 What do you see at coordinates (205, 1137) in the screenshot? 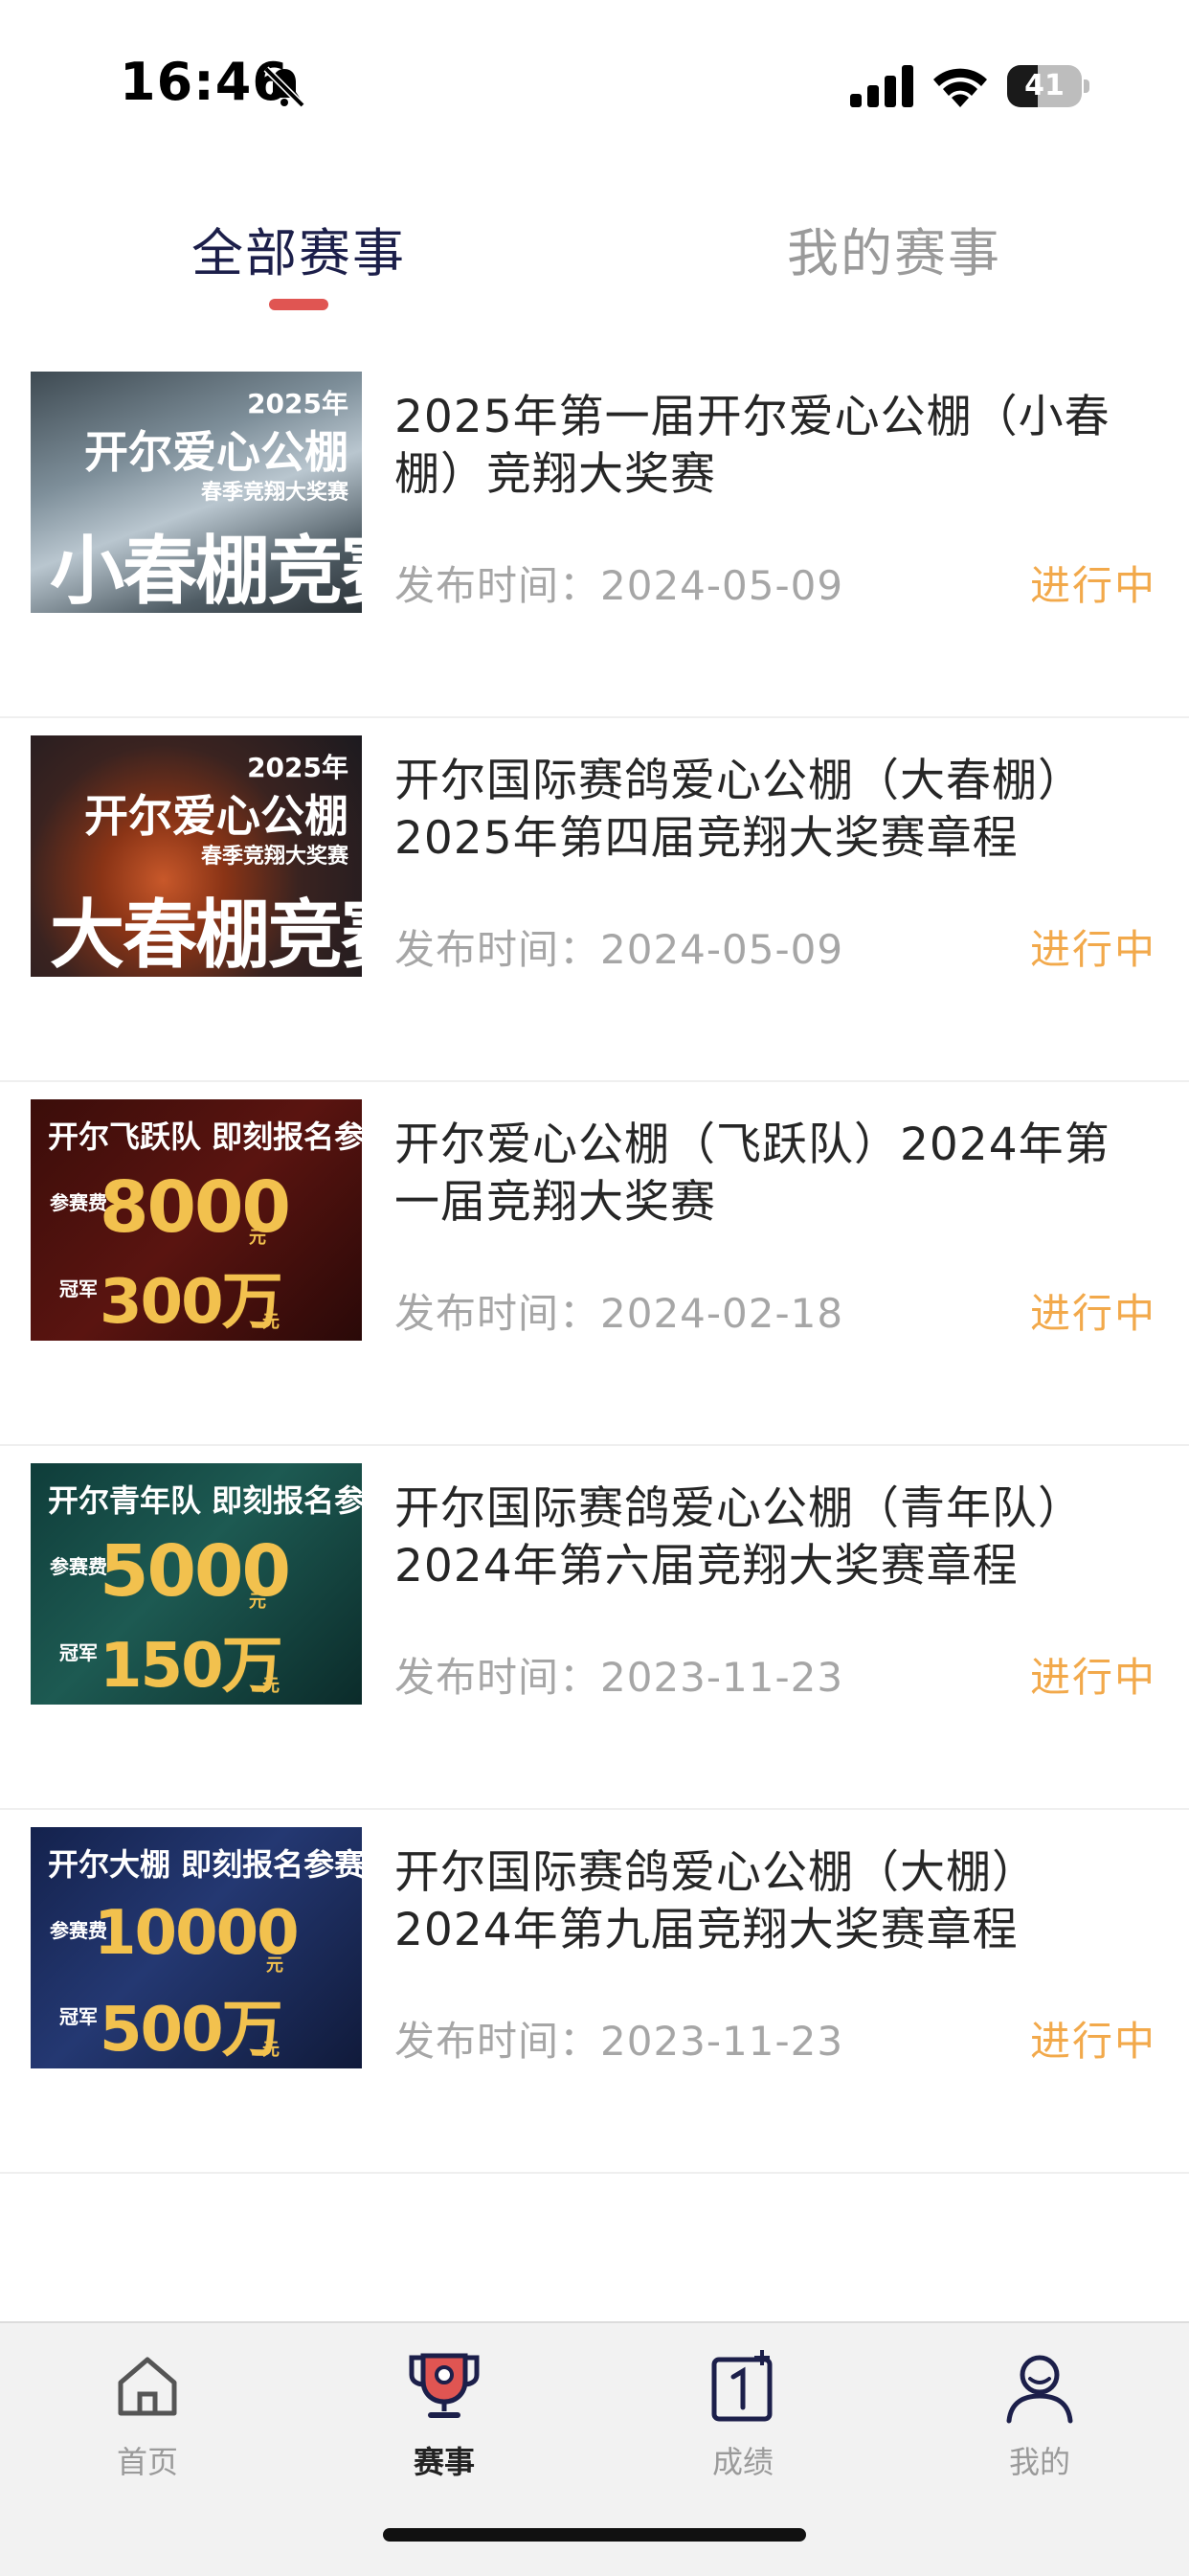
I see `thumb-heading: 开尔飞跃队 即刻报名参赛` at bounding box center [205, 1137].